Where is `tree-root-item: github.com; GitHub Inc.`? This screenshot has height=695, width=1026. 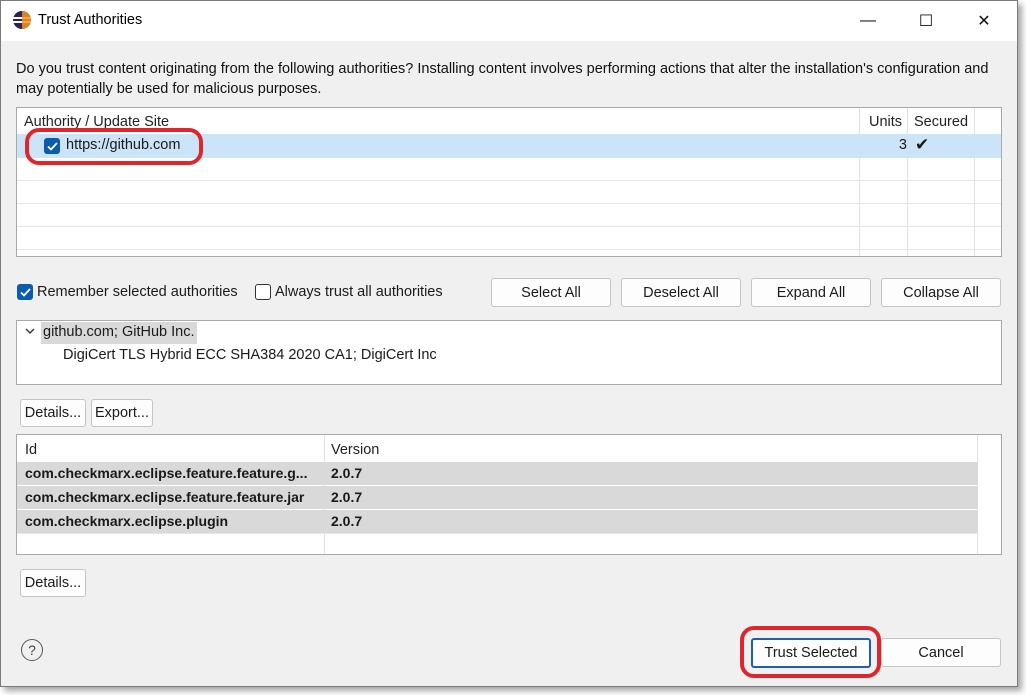
tree-root-item: github.com; GitHub Inc. is located at coordinates (119, 333).